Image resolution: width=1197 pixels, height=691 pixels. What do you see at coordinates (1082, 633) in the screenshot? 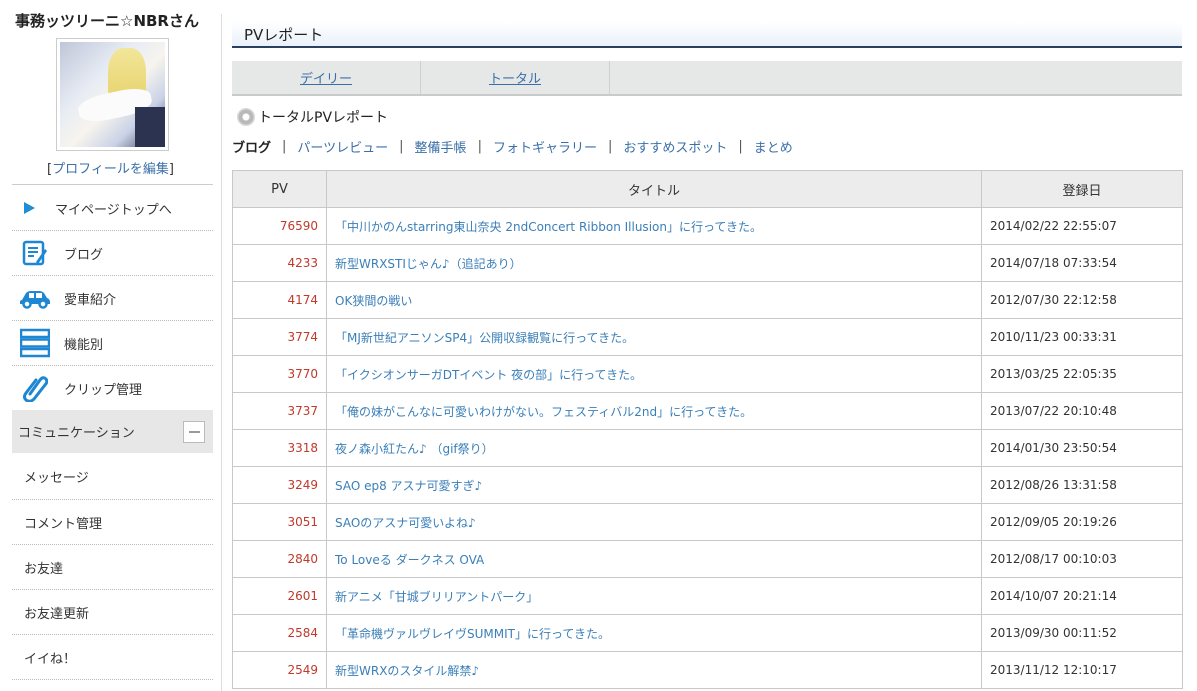
I see `registered-date: 2013/09/30 00:11:52` at bounding box center [1082, 633].